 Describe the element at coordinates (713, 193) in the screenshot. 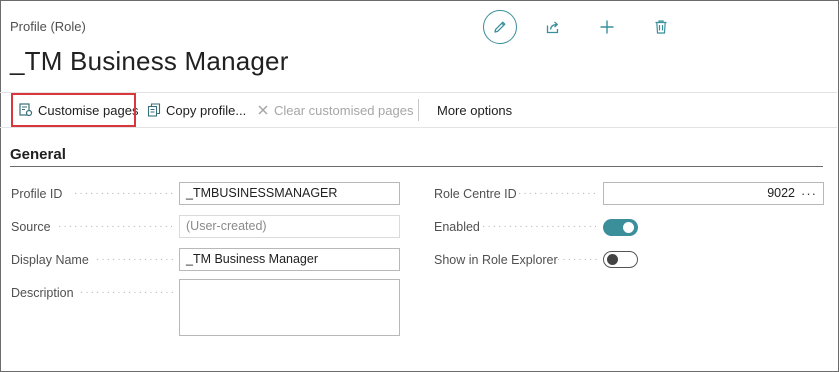

I see `role-centre-id-field: 9022 ···` at that location.